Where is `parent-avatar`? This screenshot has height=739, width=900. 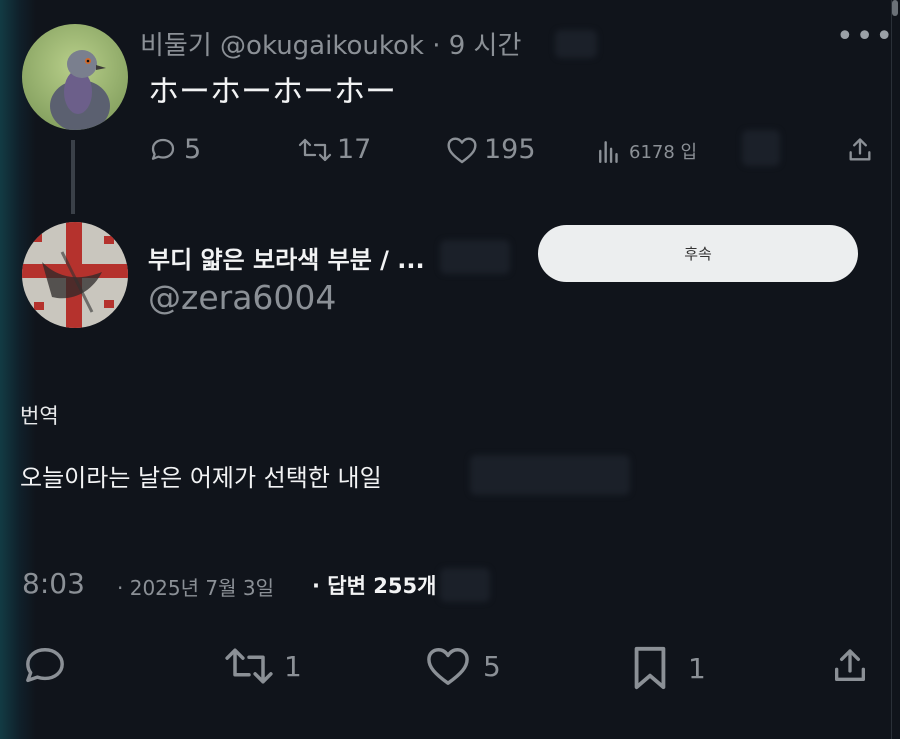
parent-avatar is located at coordinates (75, 77).